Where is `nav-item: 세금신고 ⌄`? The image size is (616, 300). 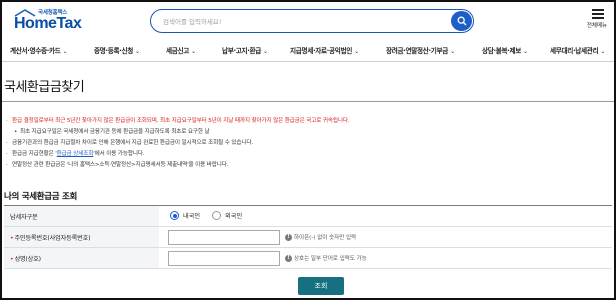 nav-item: 세금신고 ⌄ is located at coordinates (181, 50).